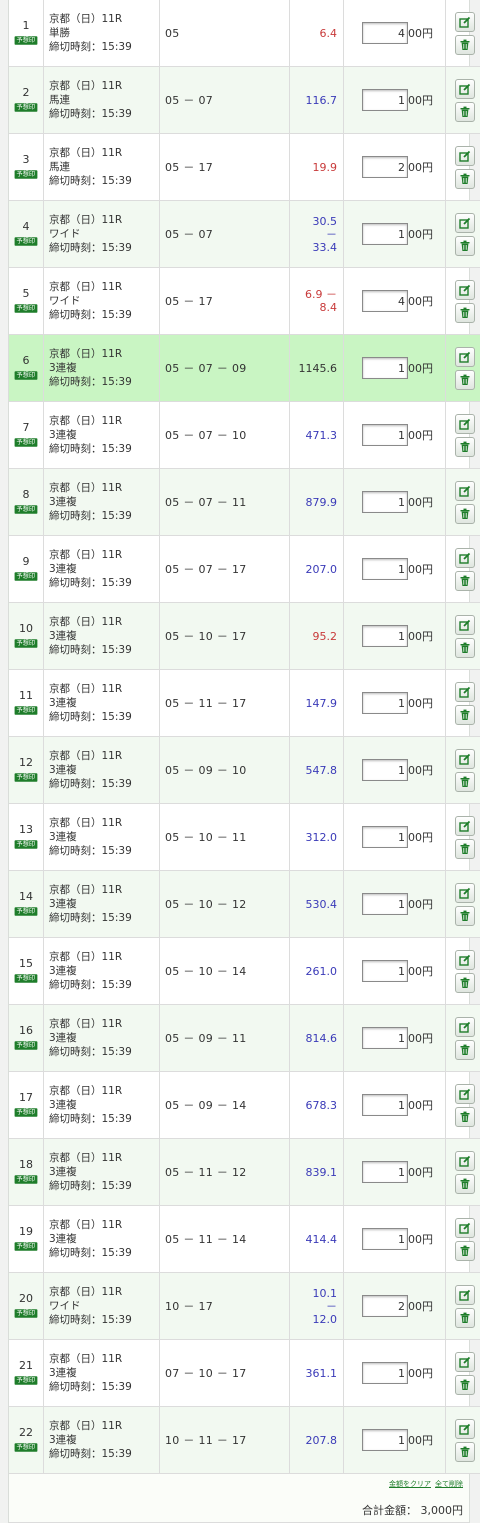  What do you see at coordinates (102, 770) in the screenshot?
I see `race-info-cell: 京都（日）11R3連複締切時刻：15:39` at bounding box center [102, 770].